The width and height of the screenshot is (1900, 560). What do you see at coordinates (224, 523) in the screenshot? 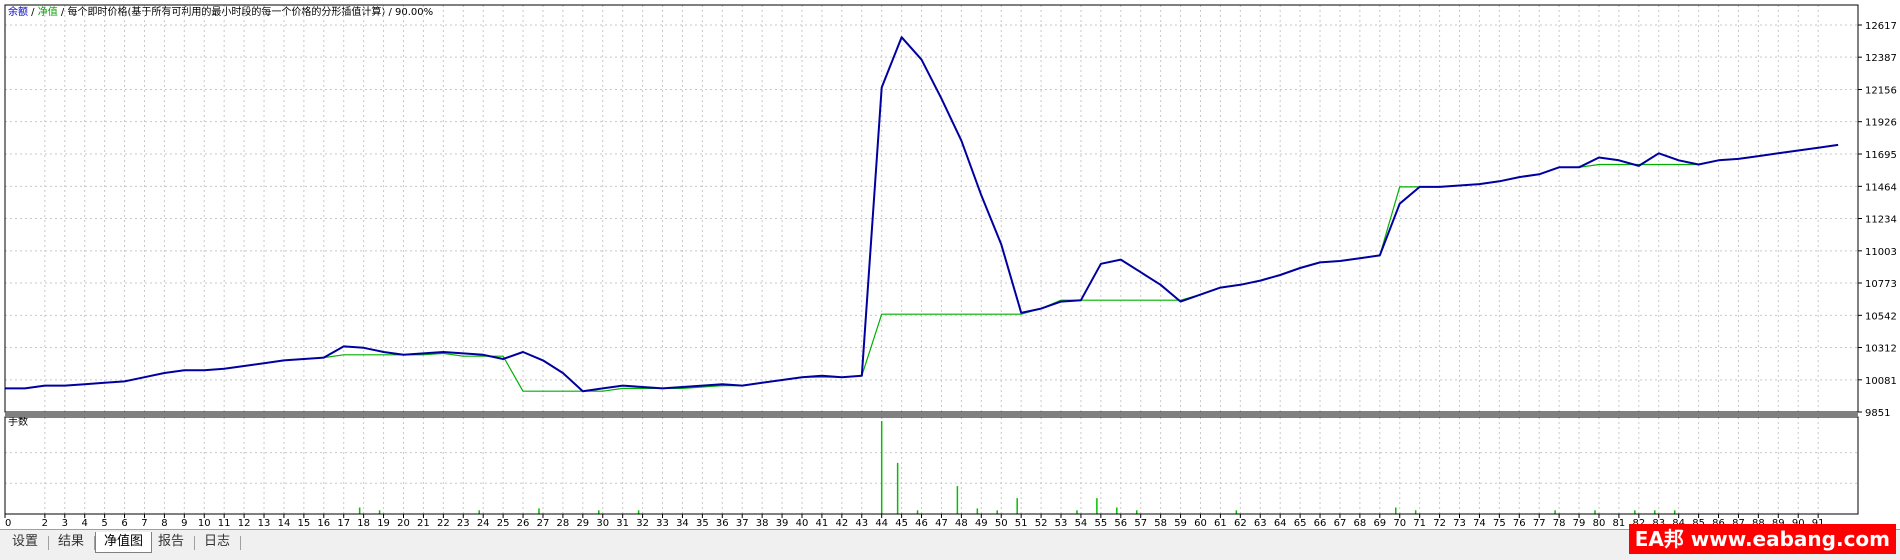
I see `x-tick-label: 11` at bounding box center [224, 523].